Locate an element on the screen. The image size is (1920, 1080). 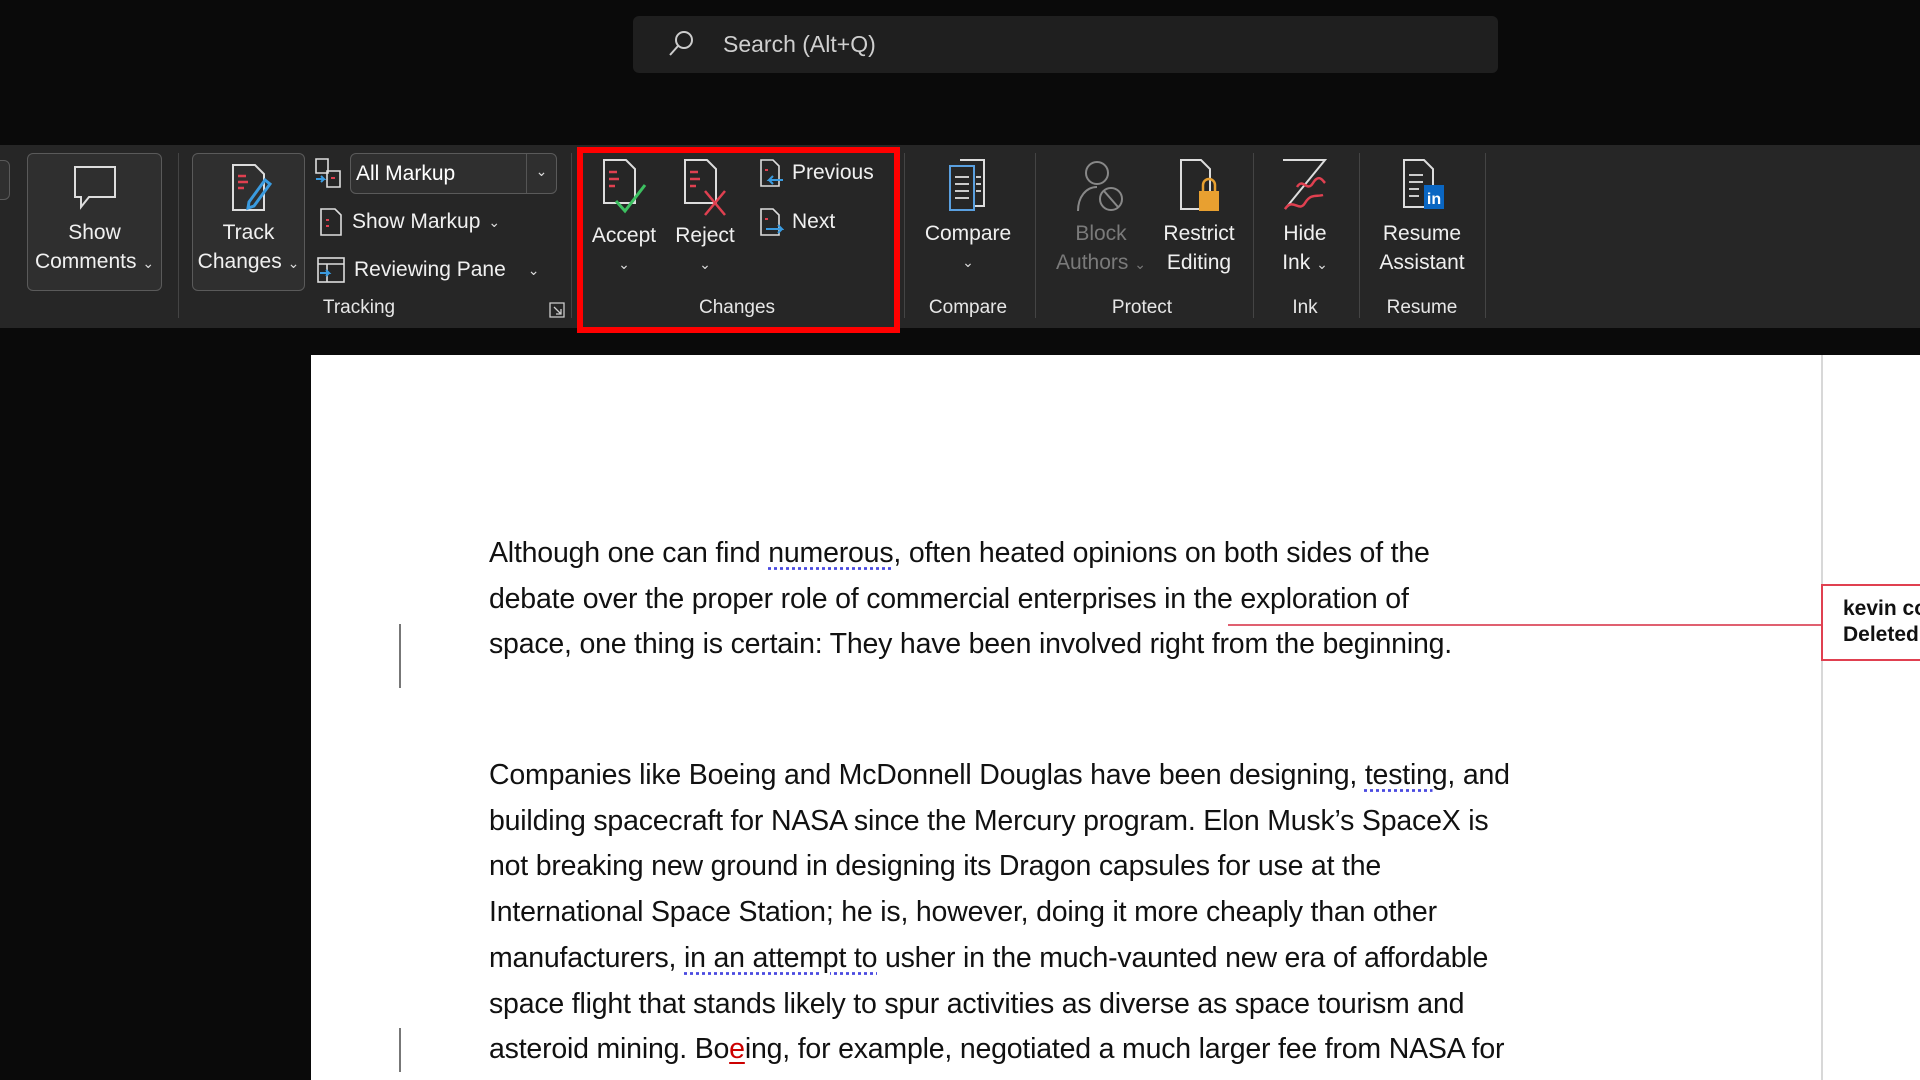
label: Show Markup is located at coordinates (416, 222).